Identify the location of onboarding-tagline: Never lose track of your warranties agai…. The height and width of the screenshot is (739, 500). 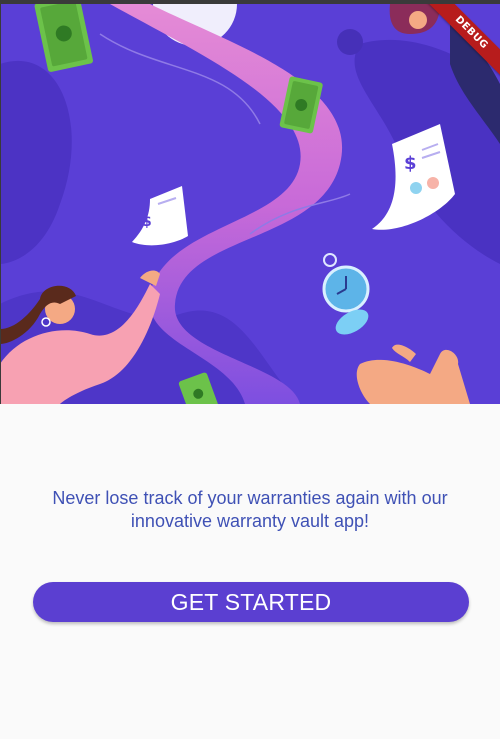
(250, 509).